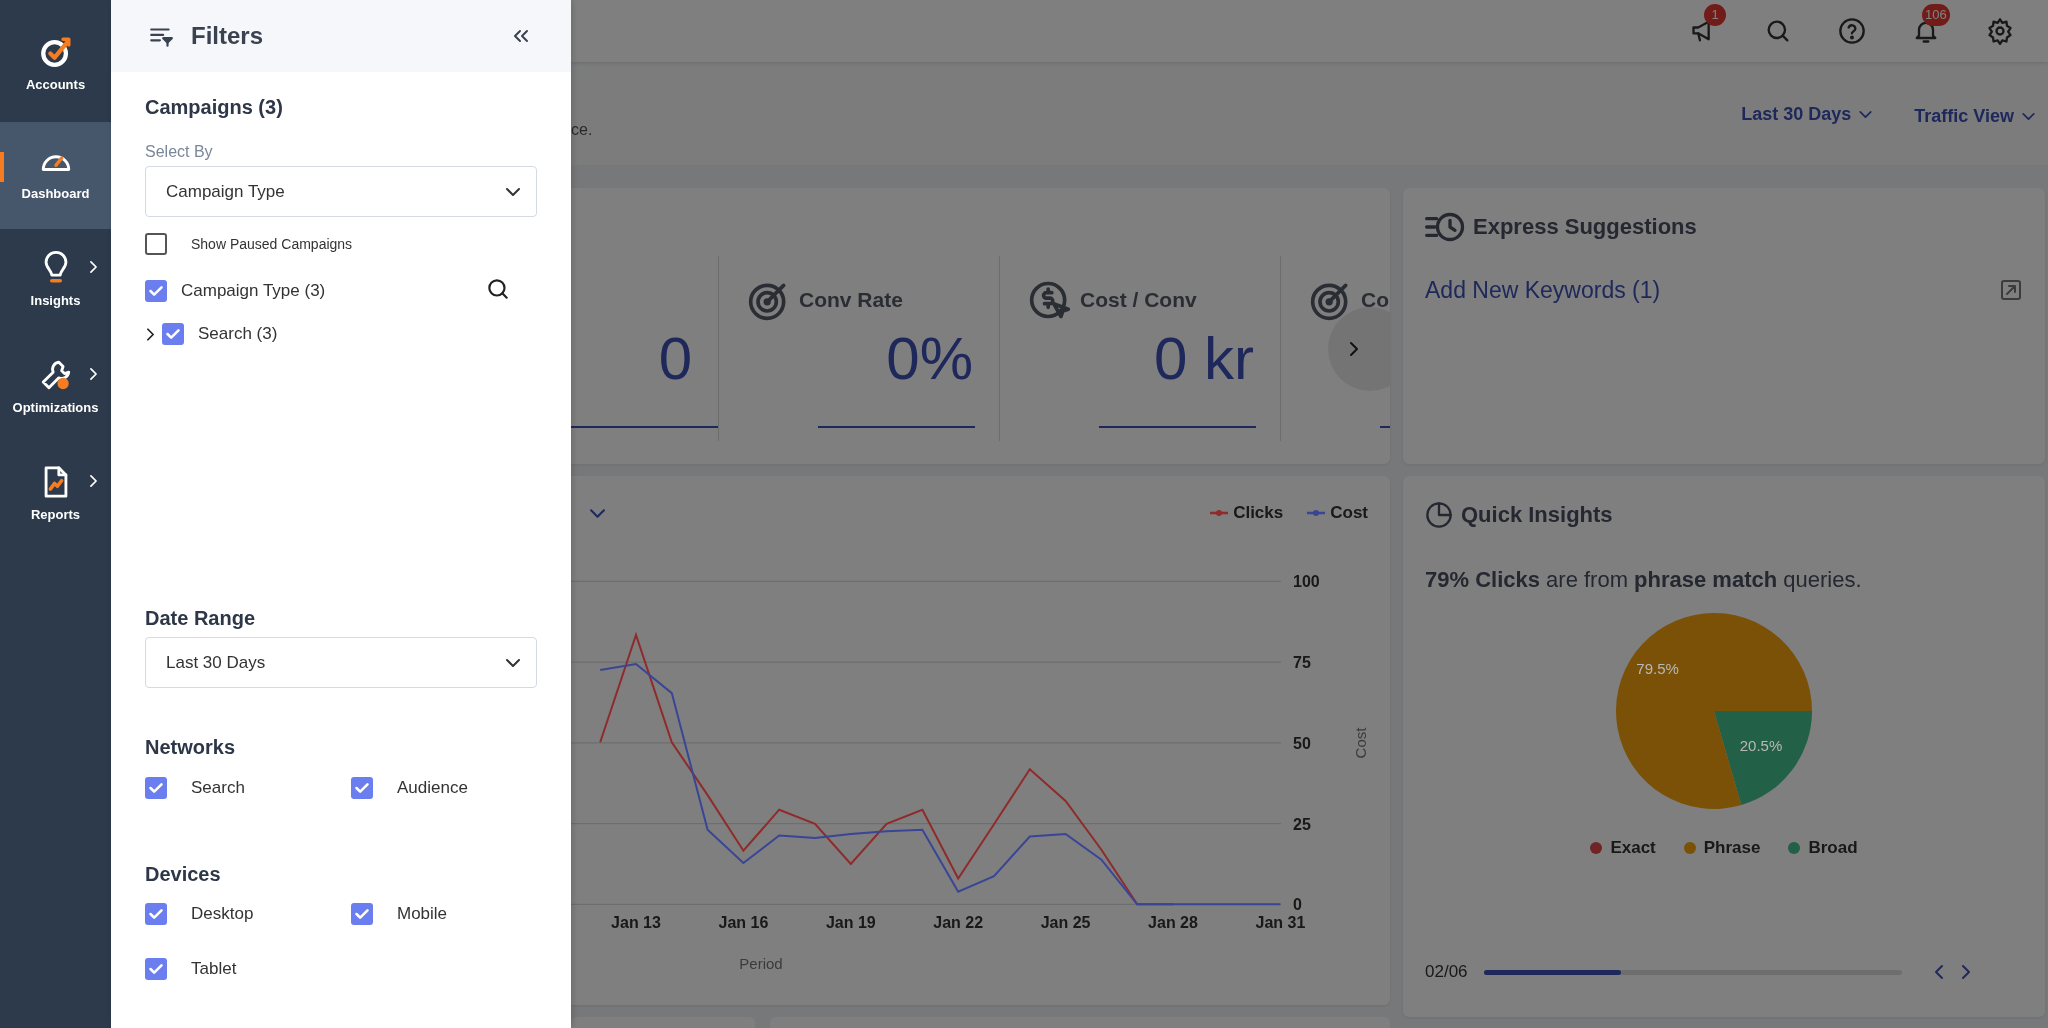 This screenshot has height=1028, width=2048. Describe the element at coordinates (1349, 513) in the screenshot. I see `legend-label: Cost` at that location.